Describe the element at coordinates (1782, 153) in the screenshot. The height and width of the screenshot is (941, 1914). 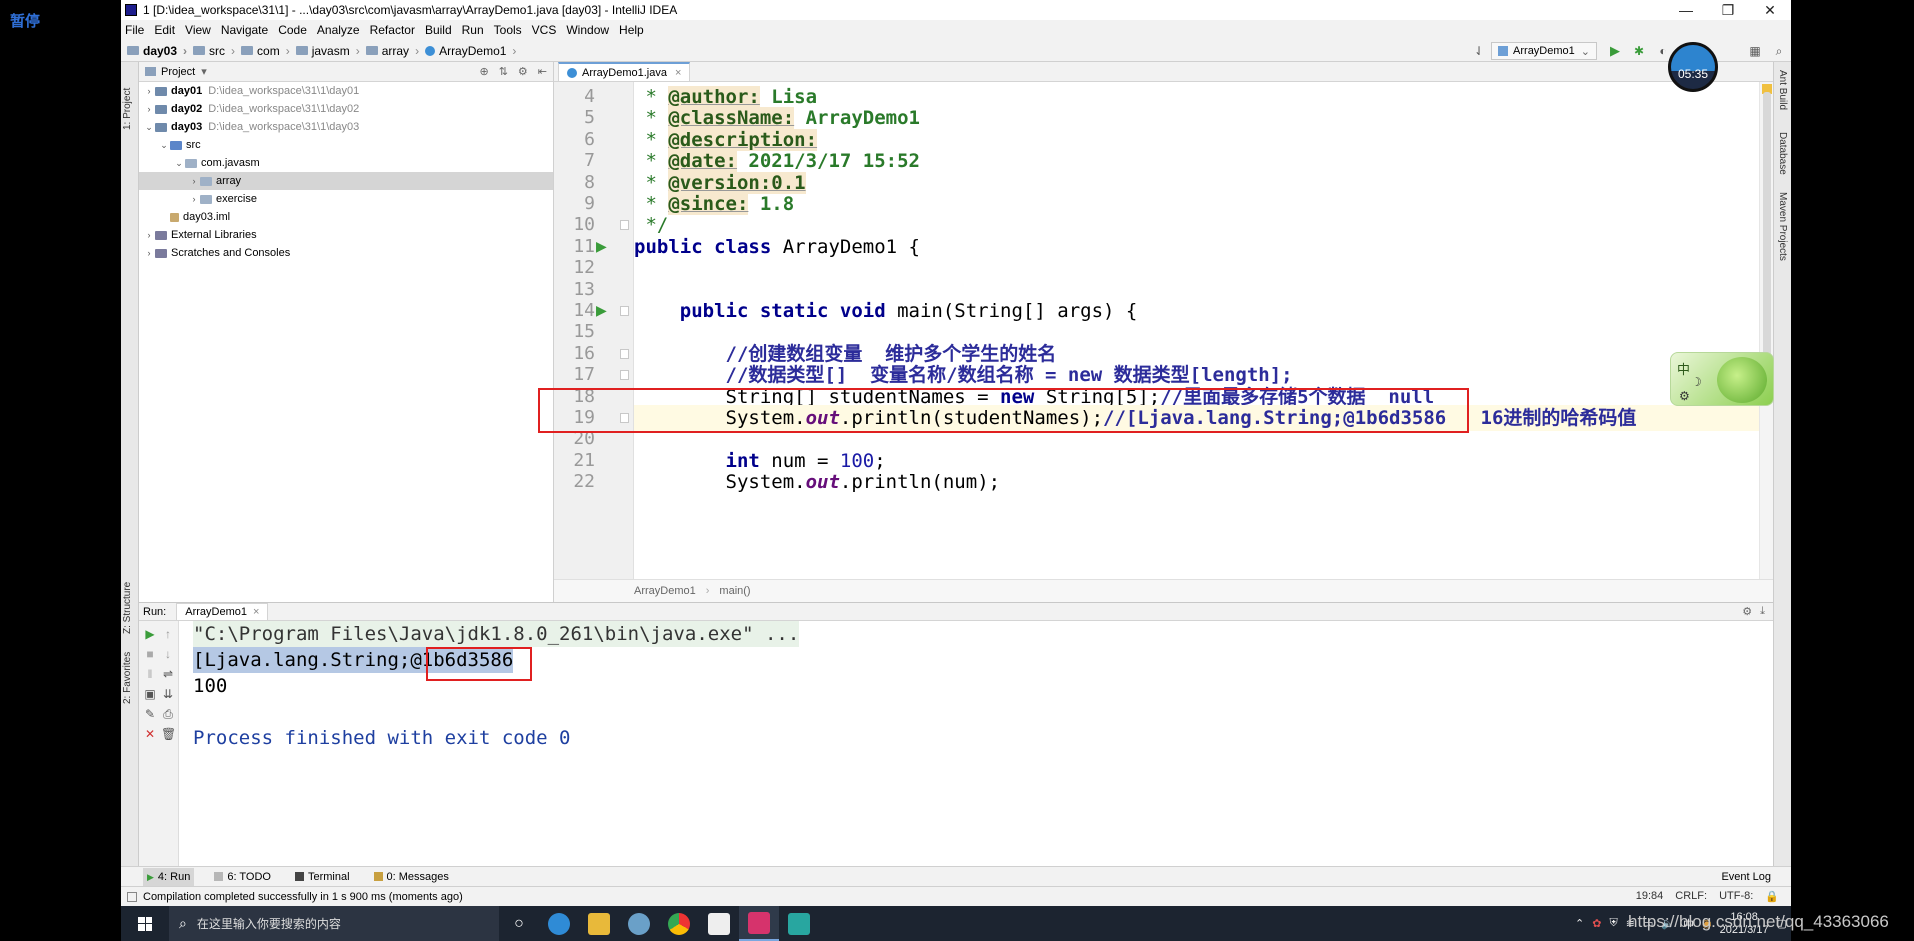
I see `tab-database: Database` at that location.